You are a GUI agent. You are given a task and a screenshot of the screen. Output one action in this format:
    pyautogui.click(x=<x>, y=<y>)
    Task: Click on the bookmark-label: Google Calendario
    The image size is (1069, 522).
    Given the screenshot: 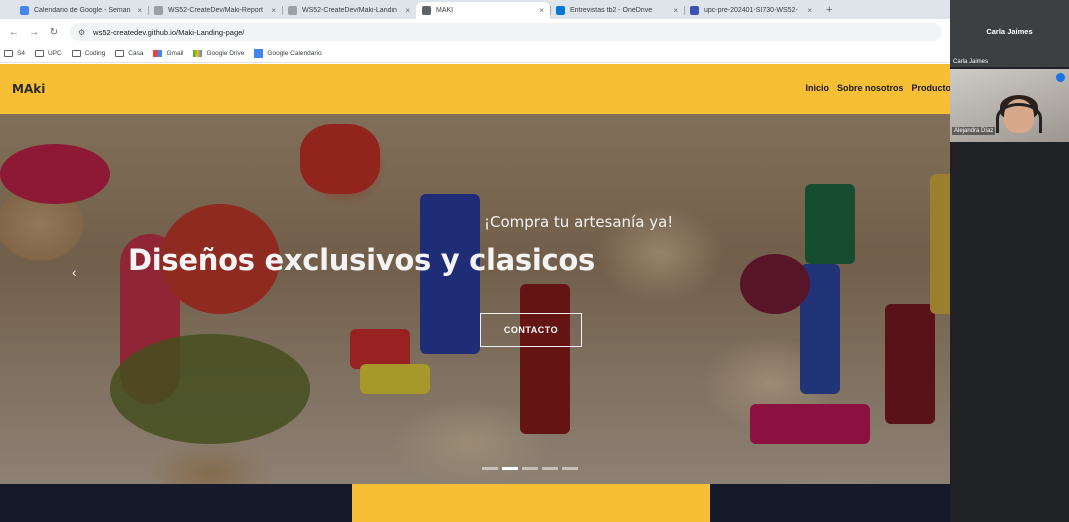 What is the action you would take?
    pyautogui.click(x=294, y=53)
    